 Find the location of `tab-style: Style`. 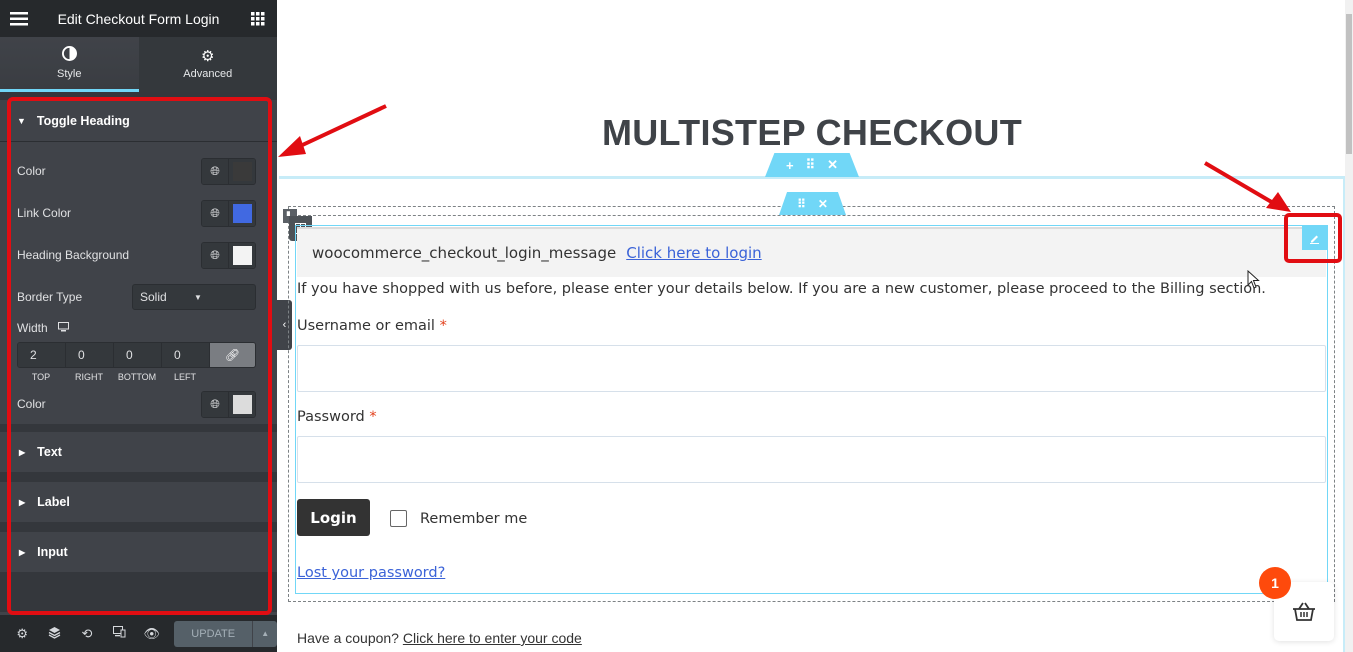

tab-style: Style is located at coordinates (69, 64).